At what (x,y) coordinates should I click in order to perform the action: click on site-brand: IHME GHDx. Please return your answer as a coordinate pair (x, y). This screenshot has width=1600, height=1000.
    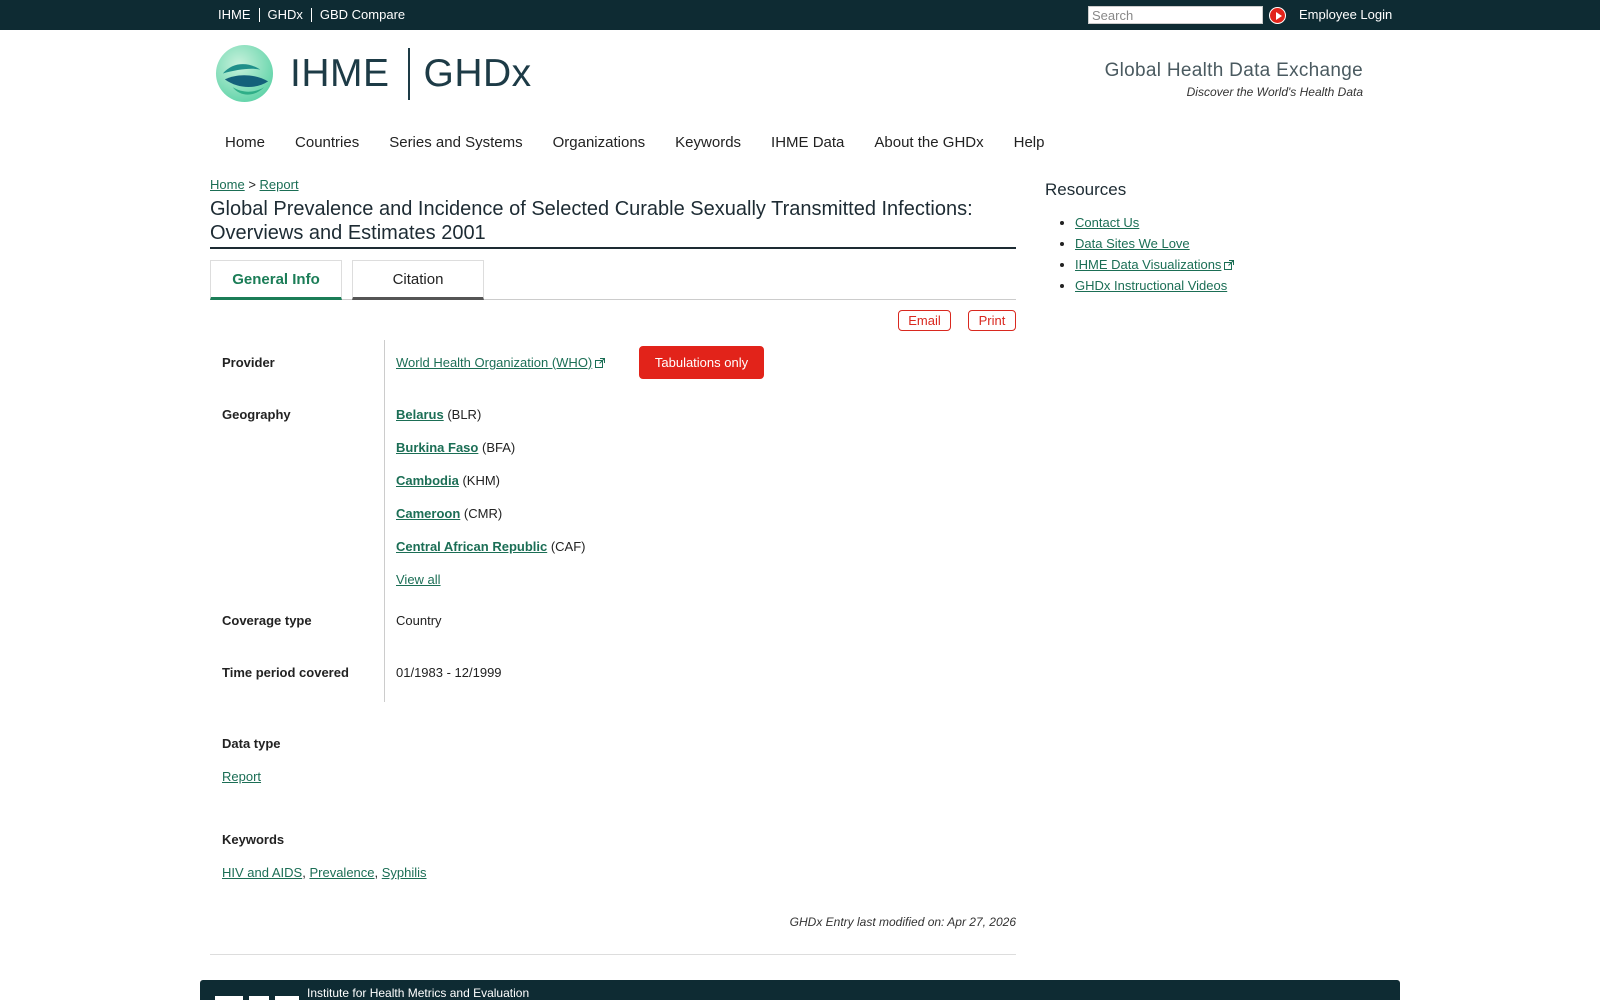
    Looking at the image, I should click on (411, 74).